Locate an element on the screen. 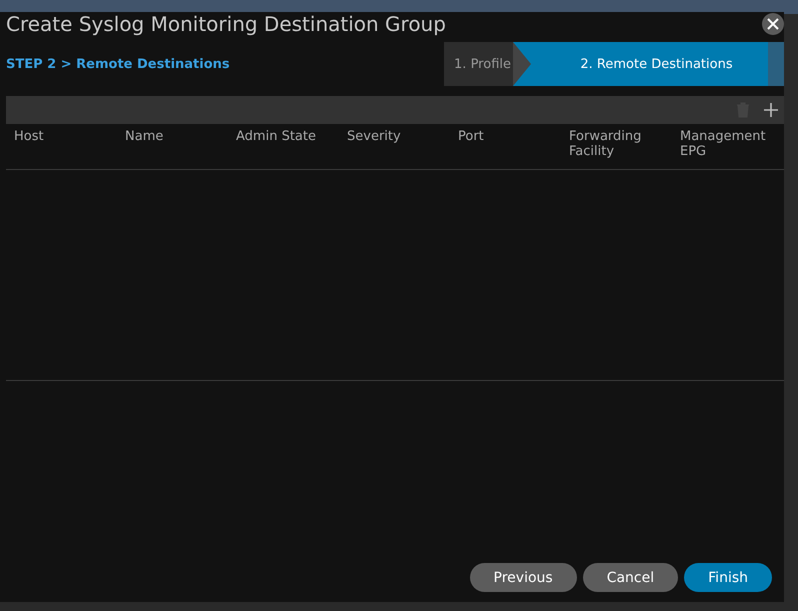  step-arrow-icon is located at coordinates (522, 64).